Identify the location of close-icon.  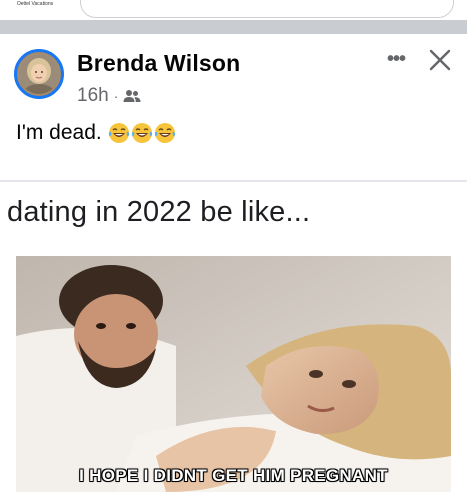
(440, 60).